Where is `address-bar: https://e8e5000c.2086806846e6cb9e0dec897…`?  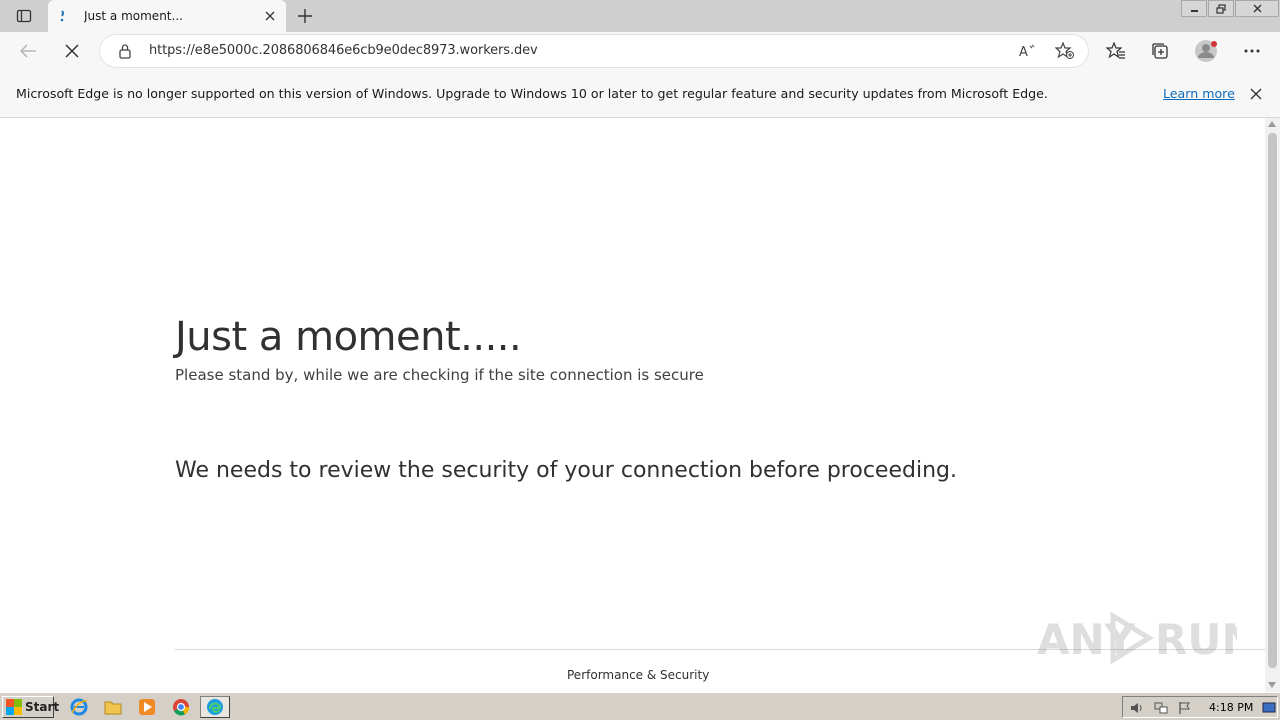 address-bar: https://e8e5000c.2086806846e6cb9e0dec897… is located at coordinates (594, 51).